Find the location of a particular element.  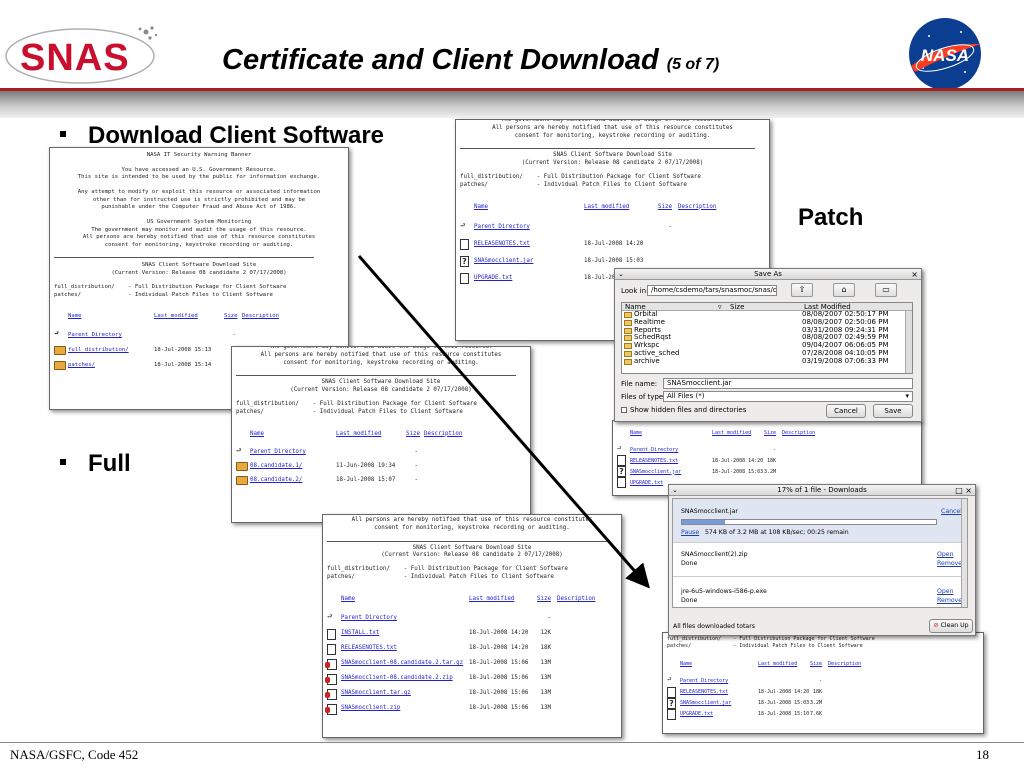

size-cell: 3.2M is located at coordinates (816, 703).